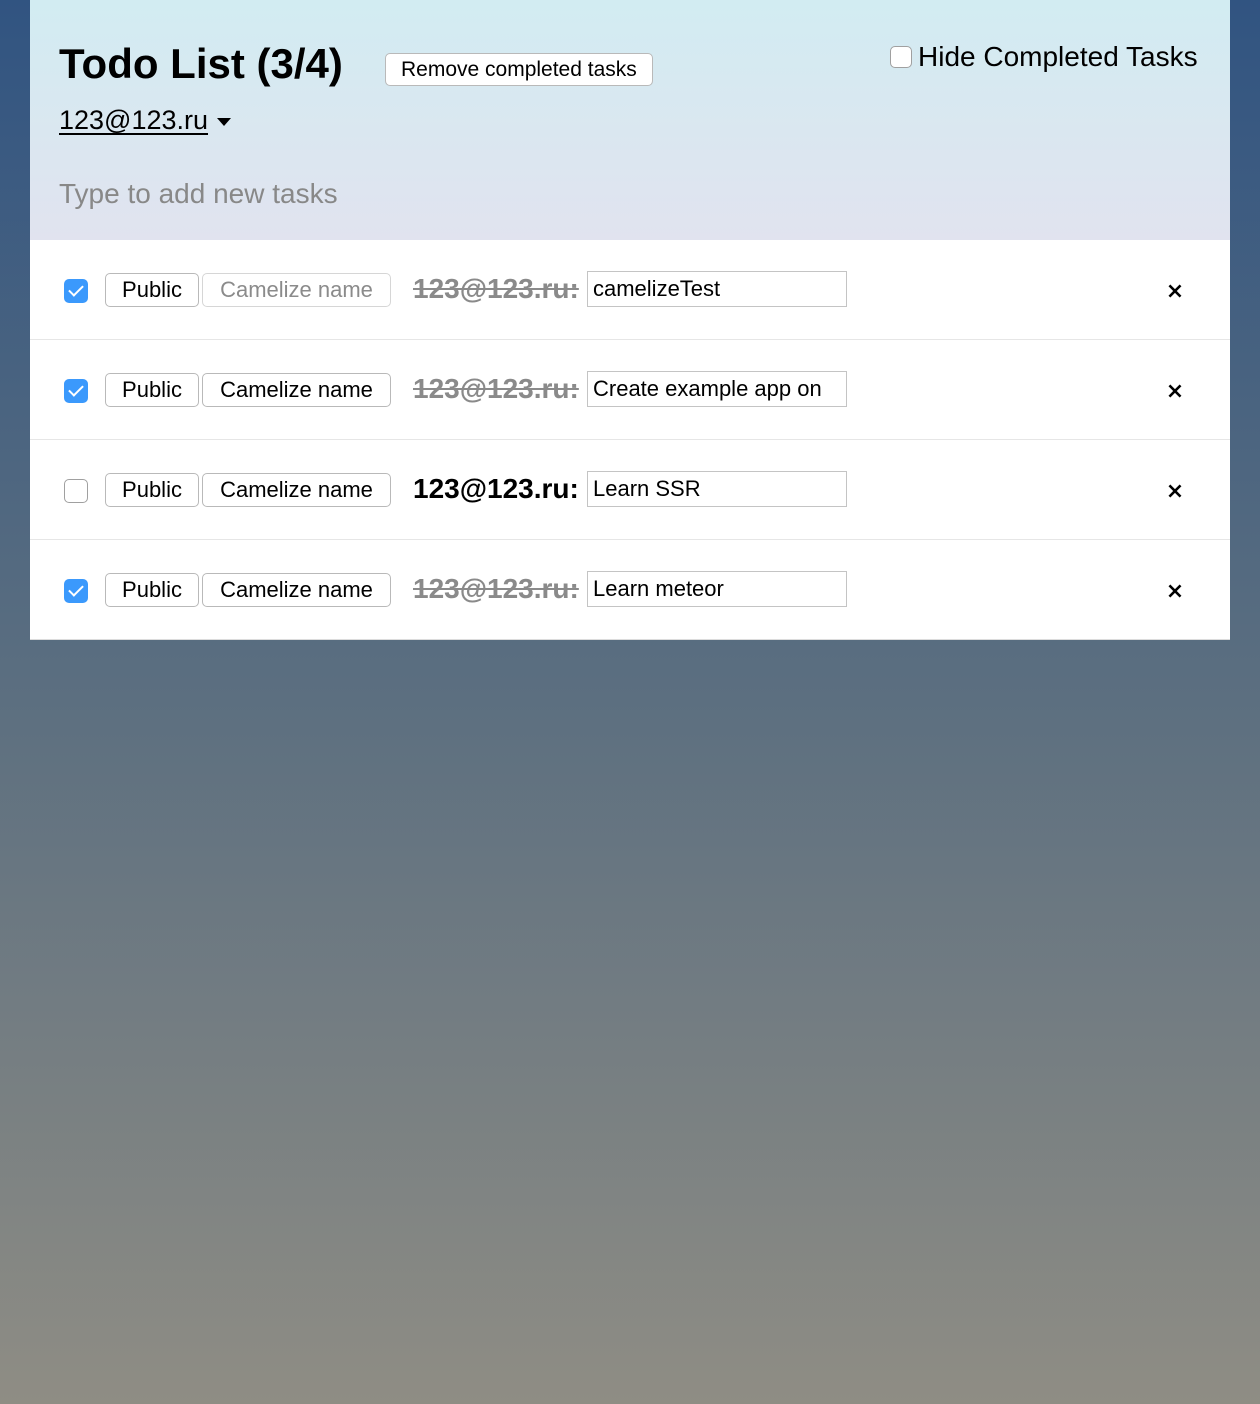  I want to click on new-task-input, so click(409, 194).